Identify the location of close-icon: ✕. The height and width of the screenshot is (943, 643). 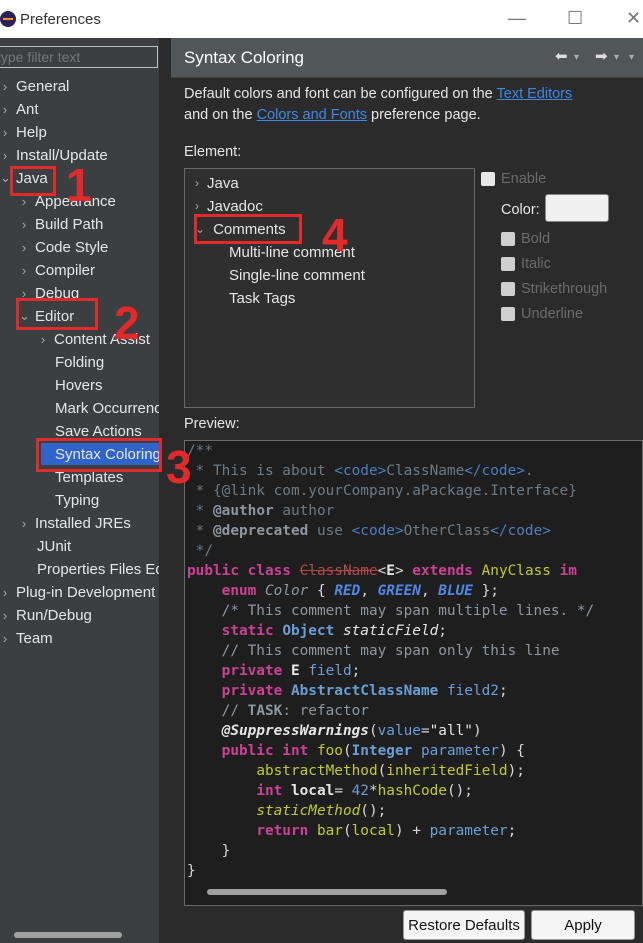
(633, 18).